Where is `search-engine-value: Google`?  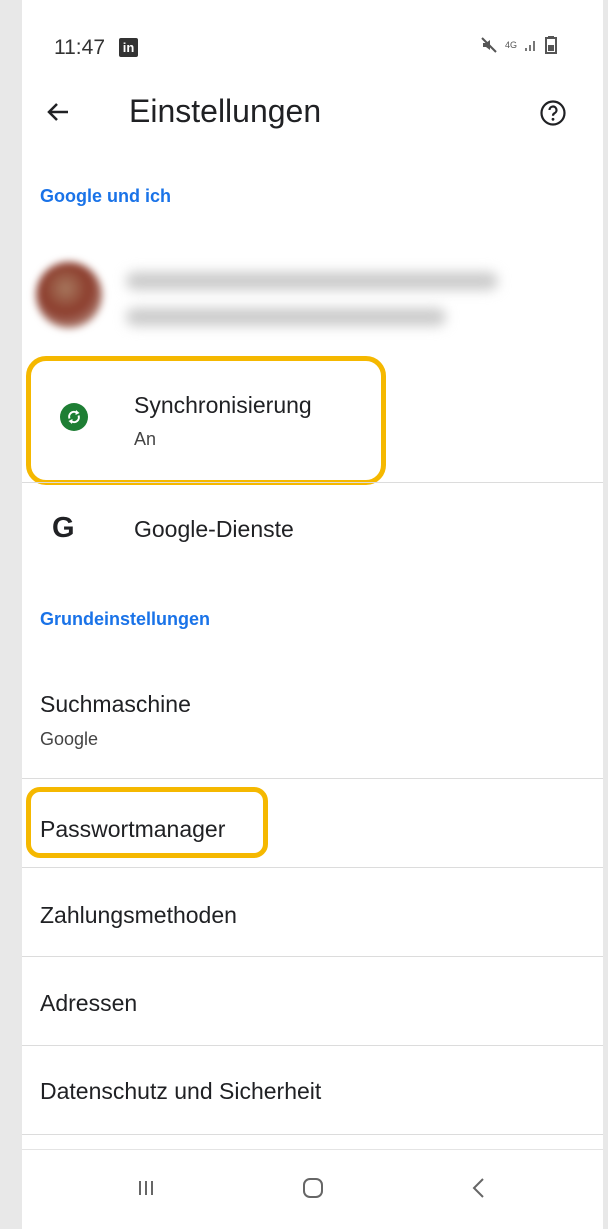
search-engine-value: Google is located at coordinates (69, 739).